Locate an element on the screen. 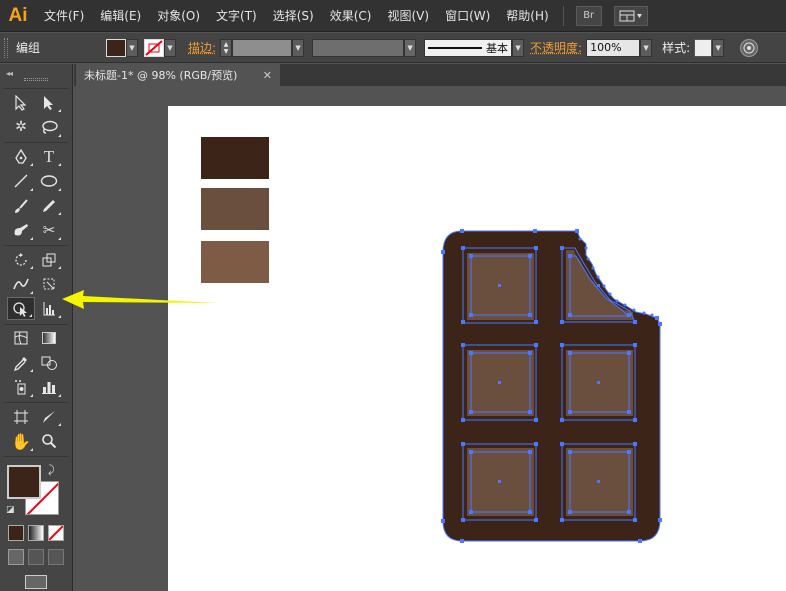 The height and width of the screenshot is (591, 786). stroke-weight-field is located at coordinates (262, 47).